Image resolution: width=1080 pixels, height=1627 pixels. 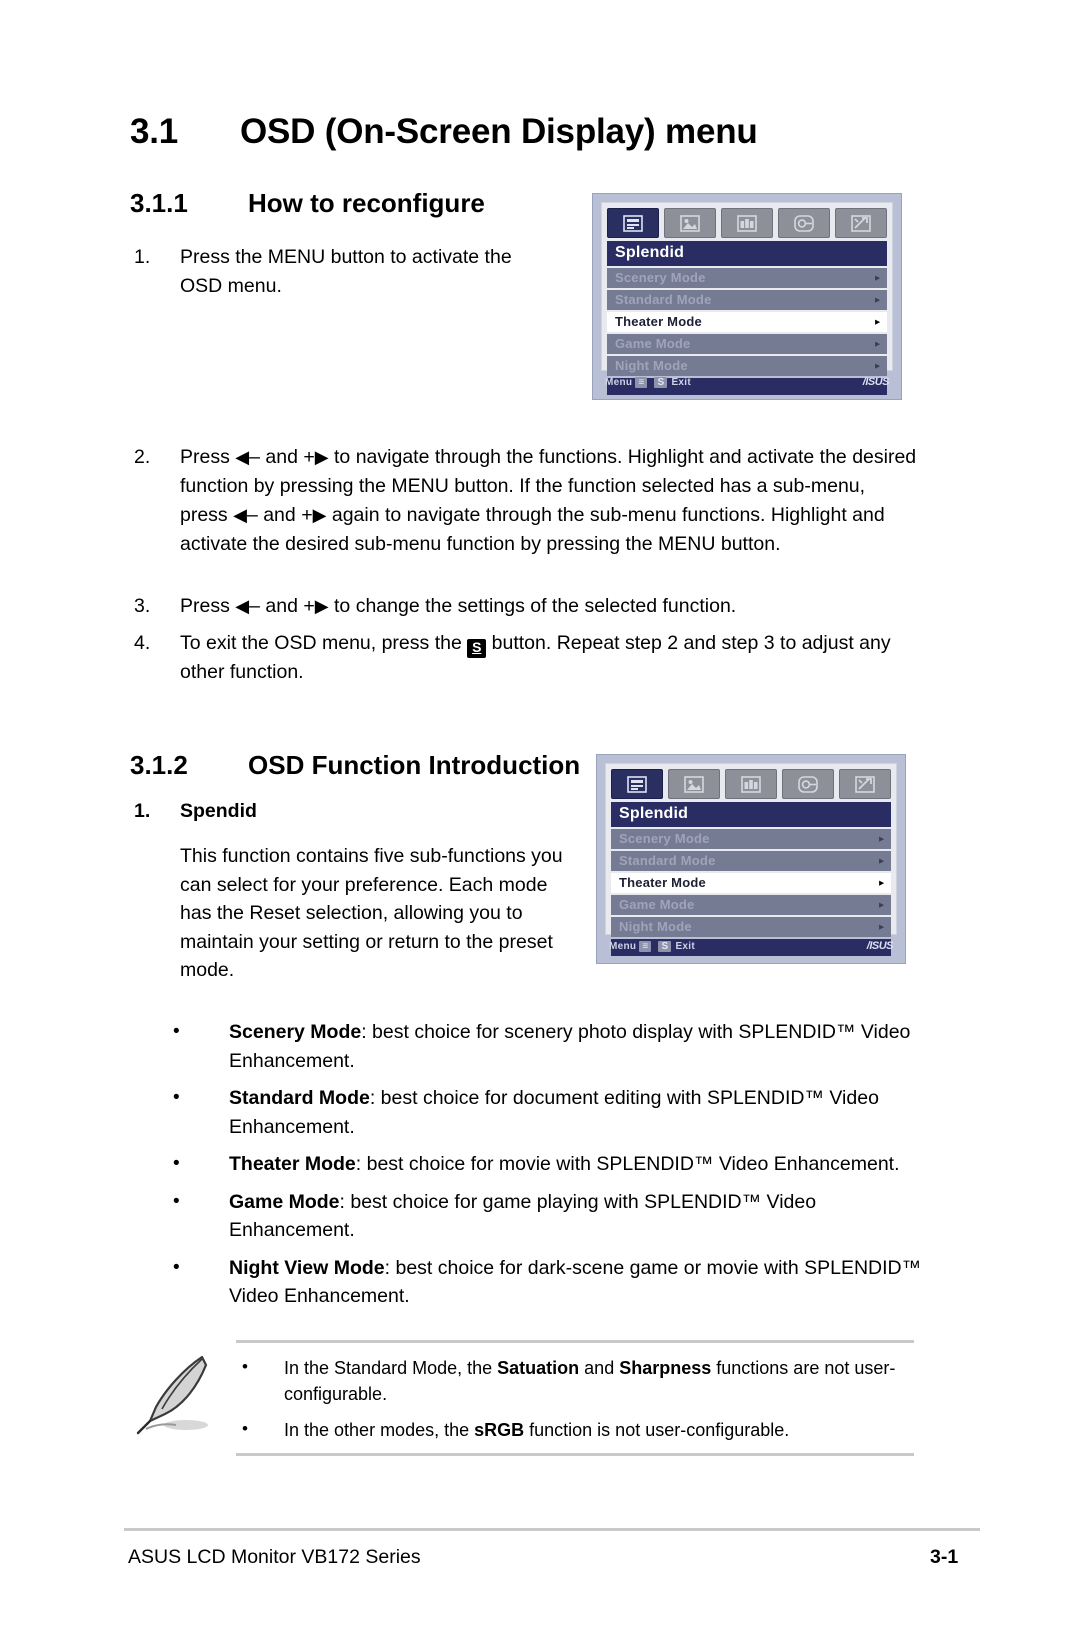 What do you see at coordinates (575, 1454) in the screenshot?
I see `note-bottom-divider` at bounding box center [575, 1454].